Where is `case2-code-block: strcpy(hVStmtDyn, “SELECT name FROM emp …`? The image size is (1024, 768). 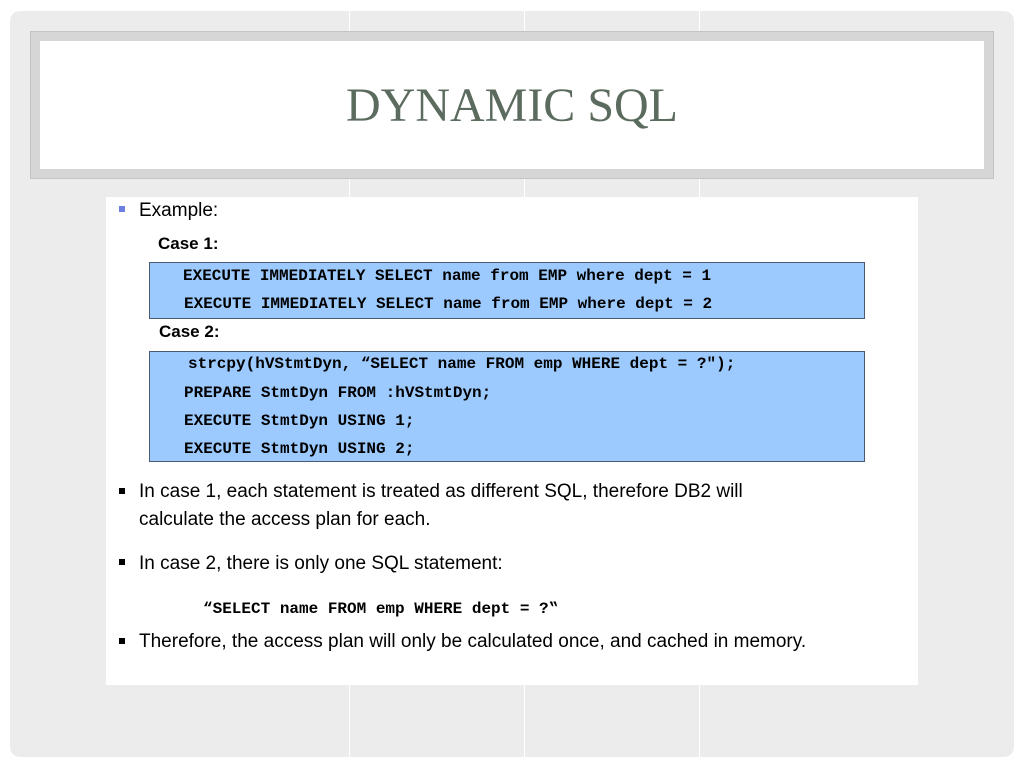 case2-code-block: strcpy(hVStmtDyn, “SELECT name FROM emp … is located at coordinates (507, 406).